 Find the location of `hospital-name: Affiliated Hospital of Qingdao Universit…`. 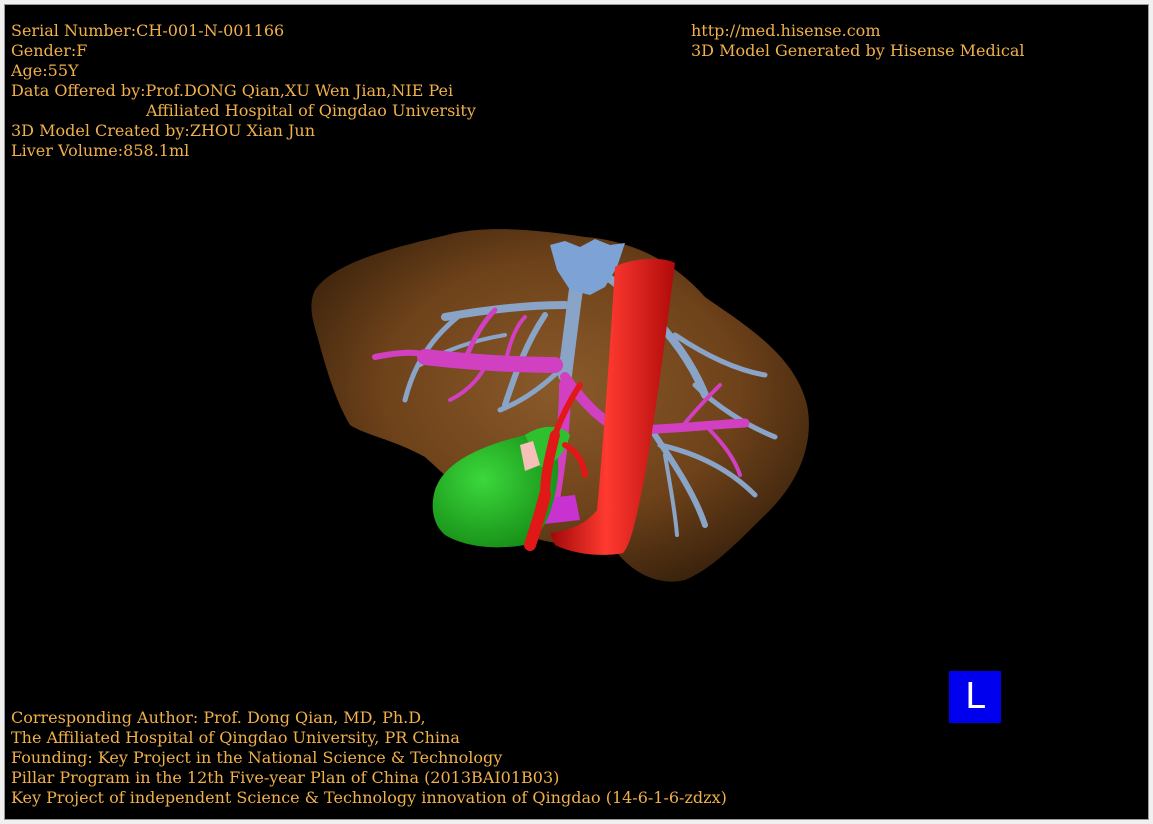

hospital-name: Affiliated Hospital of Qingdao Universit… is located at coordinates (311, 110).